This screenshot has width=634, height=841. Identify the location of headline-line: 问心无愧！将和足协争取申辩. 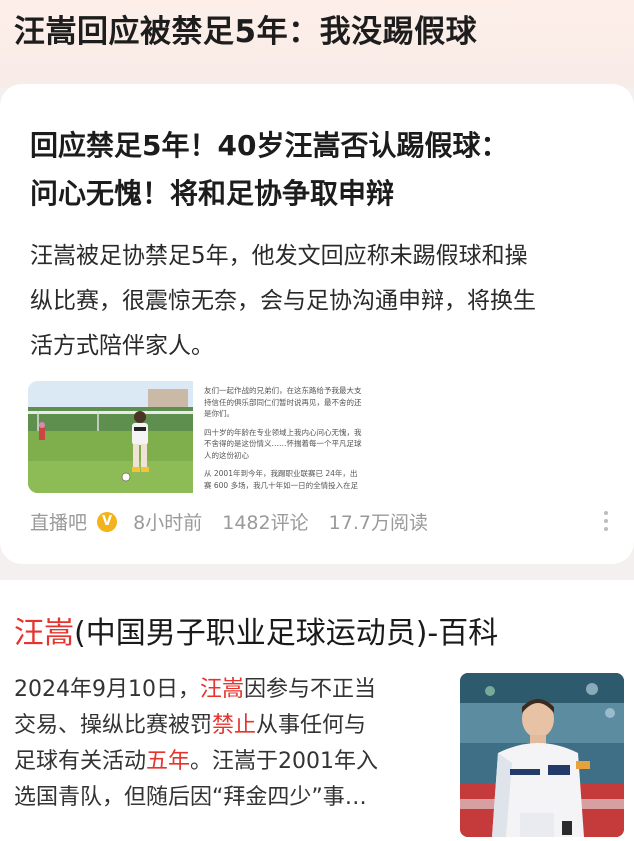
(212, 193).